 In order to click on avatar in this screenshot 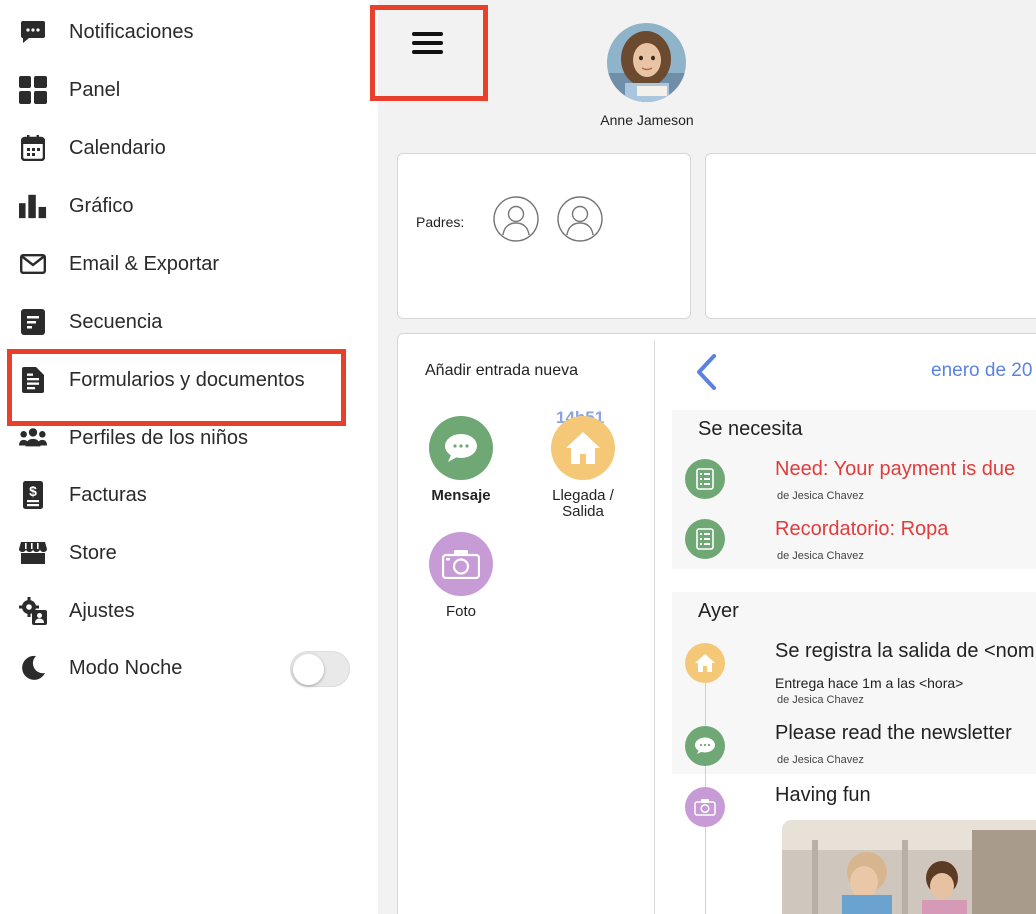, I will do `click(646, 62)`.